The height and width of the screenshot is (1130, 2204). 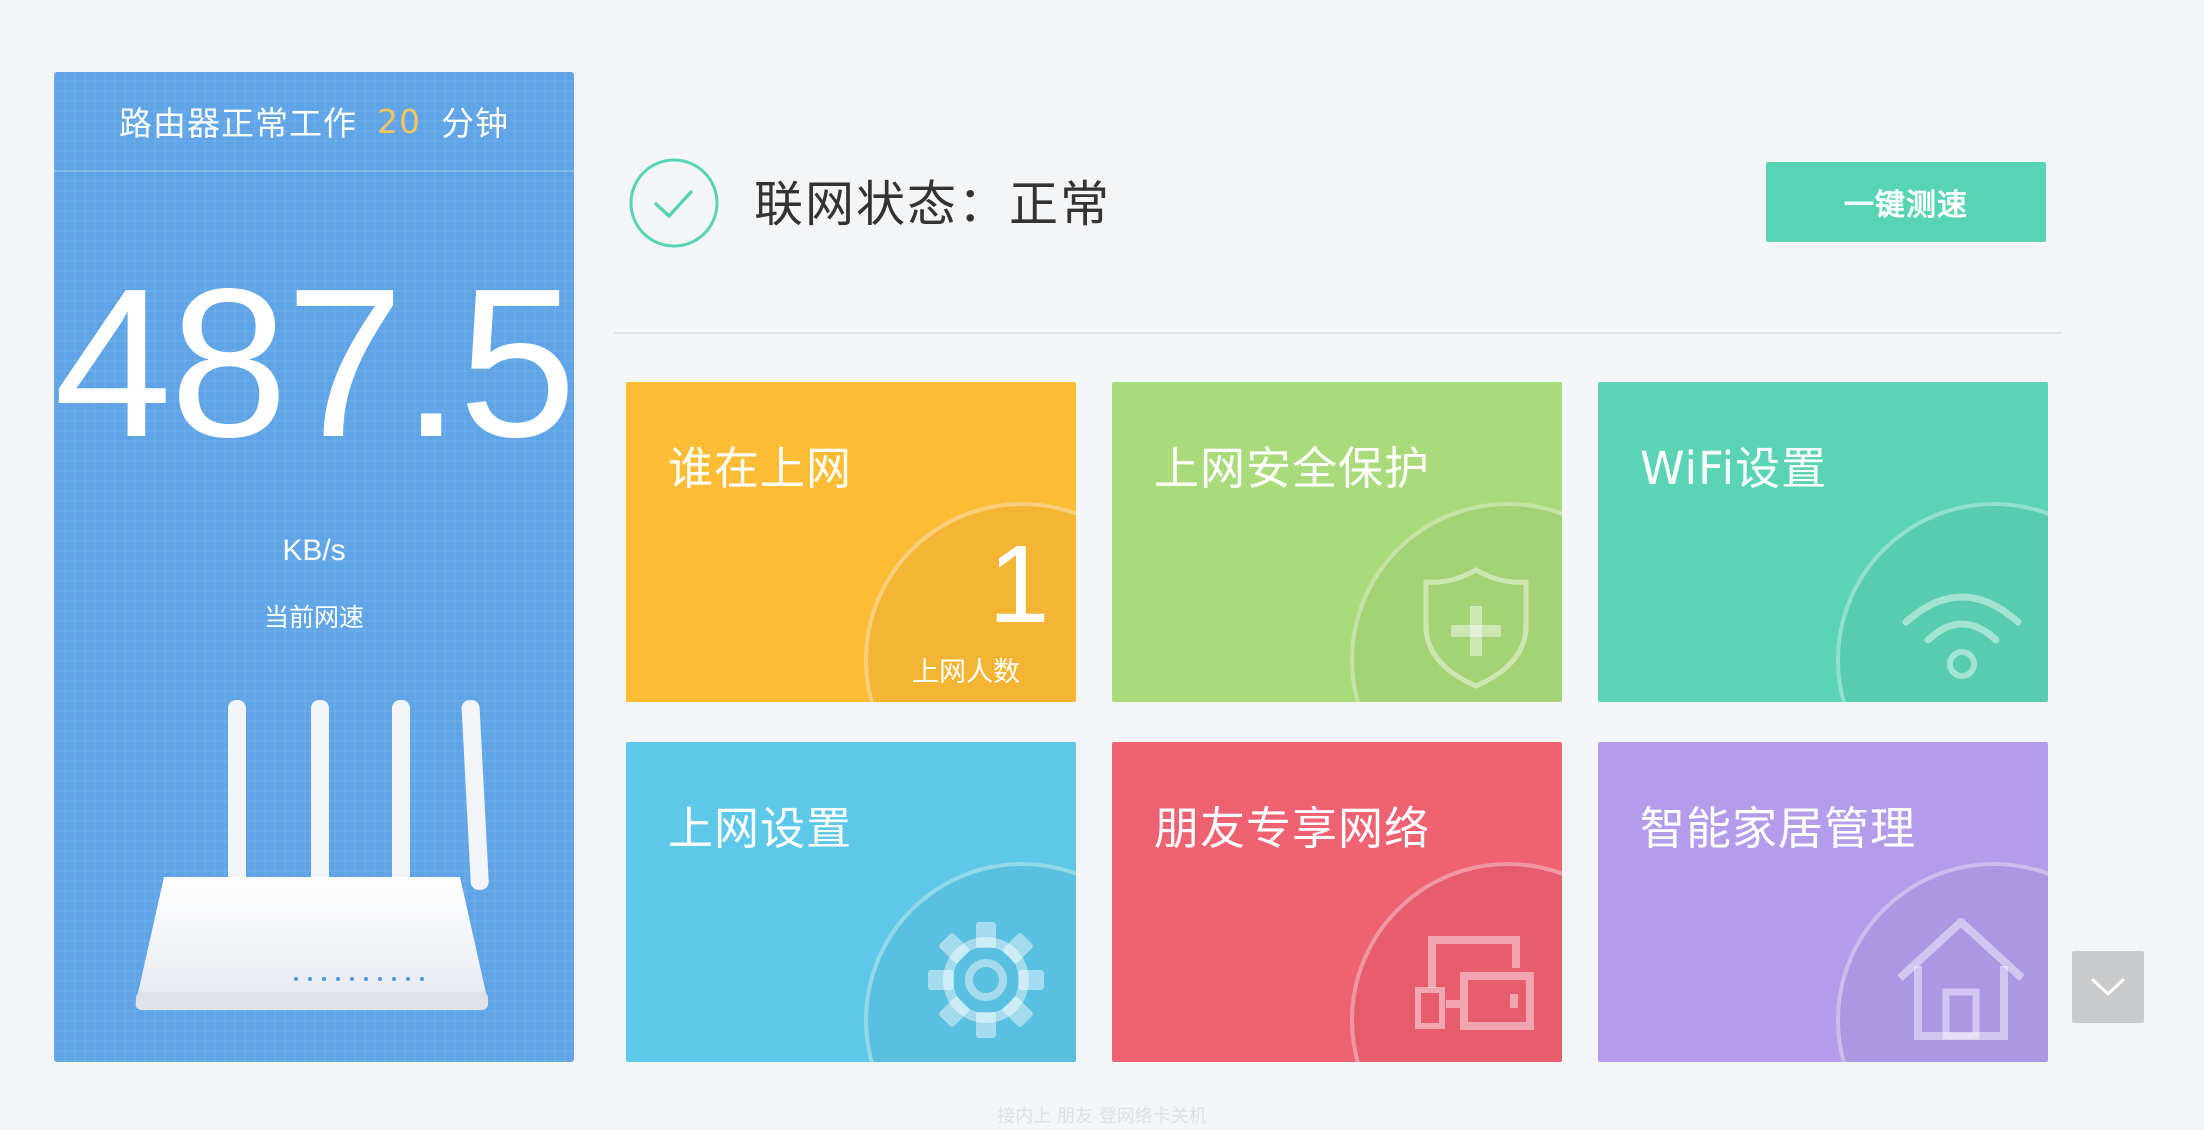 What do you see at coordinates (1338, 333) in the screenshot?
I see `divider` at bounding box center [1338, 333].